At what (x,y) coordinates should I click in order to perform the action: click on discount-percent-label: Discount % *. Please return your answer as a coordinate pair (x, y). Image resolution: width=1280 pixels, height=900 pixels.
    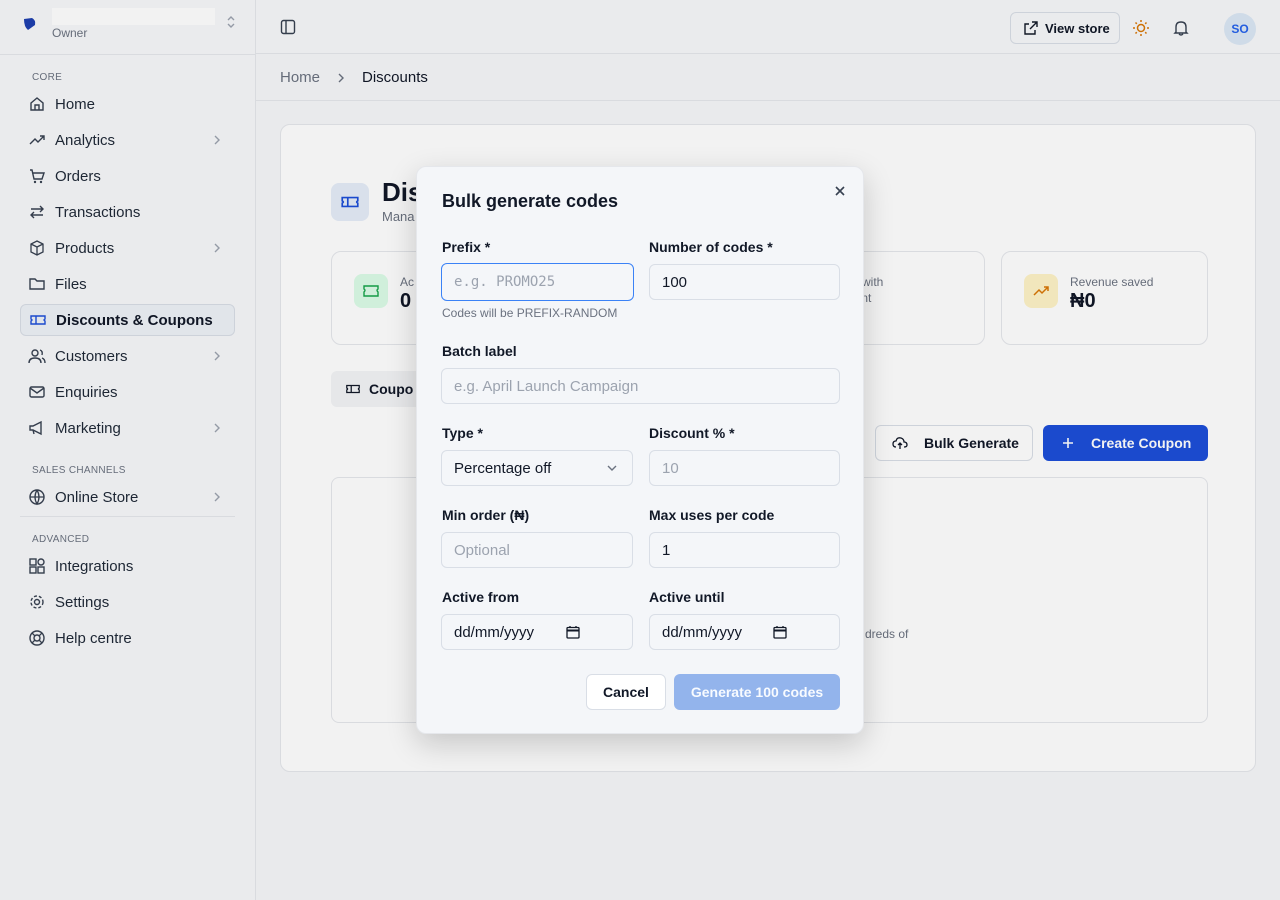
    Looking at the image, I should click on (692, 433).